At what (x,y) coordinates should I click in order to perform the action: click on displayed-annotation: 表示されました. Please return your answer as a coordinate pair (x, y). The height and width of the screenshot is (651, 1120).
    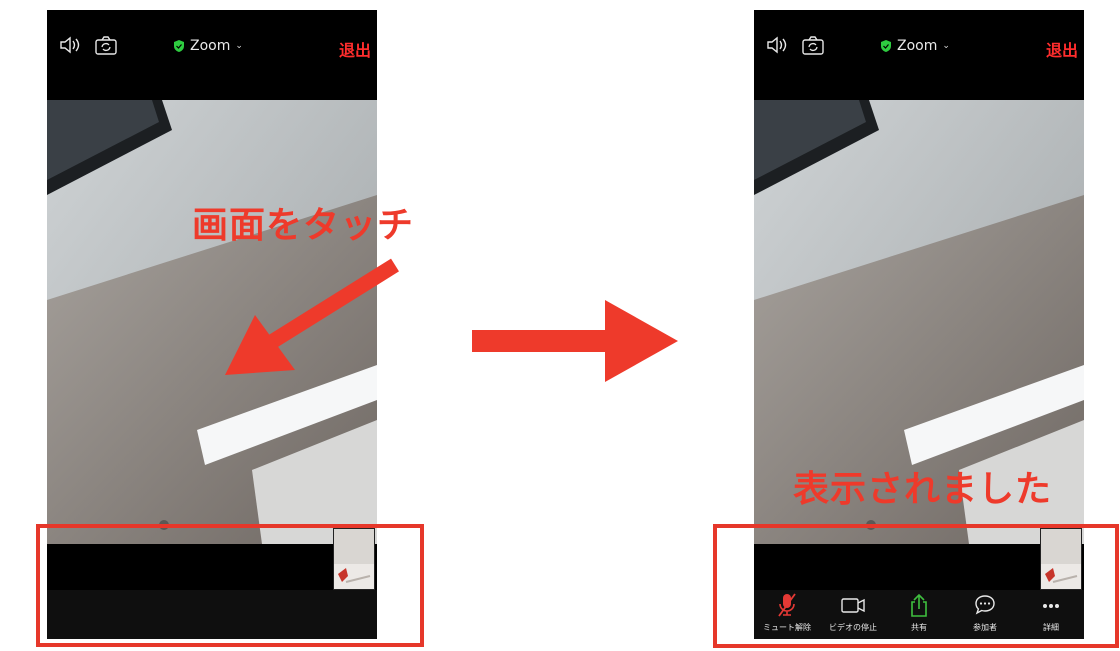
    Looking at the image, I should click on (923, 489).